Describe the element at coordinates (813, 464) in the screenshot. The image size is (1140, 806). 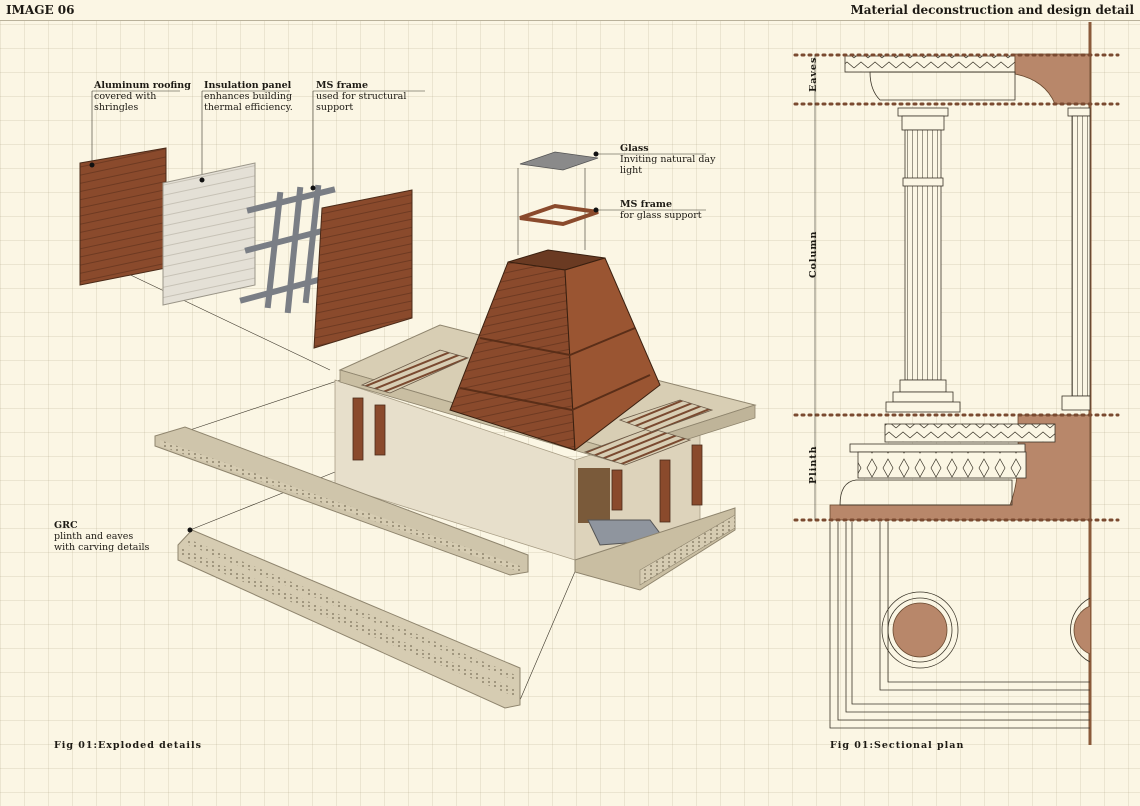
I see `zone-label-plinth: Plinth` at that location.